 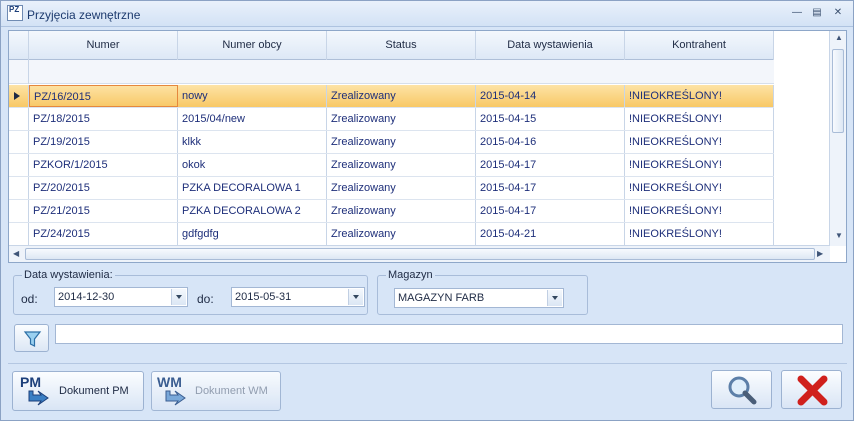 I want to click on vertical-scrollbar: ▲ ▼, so click(x=837, y=138).